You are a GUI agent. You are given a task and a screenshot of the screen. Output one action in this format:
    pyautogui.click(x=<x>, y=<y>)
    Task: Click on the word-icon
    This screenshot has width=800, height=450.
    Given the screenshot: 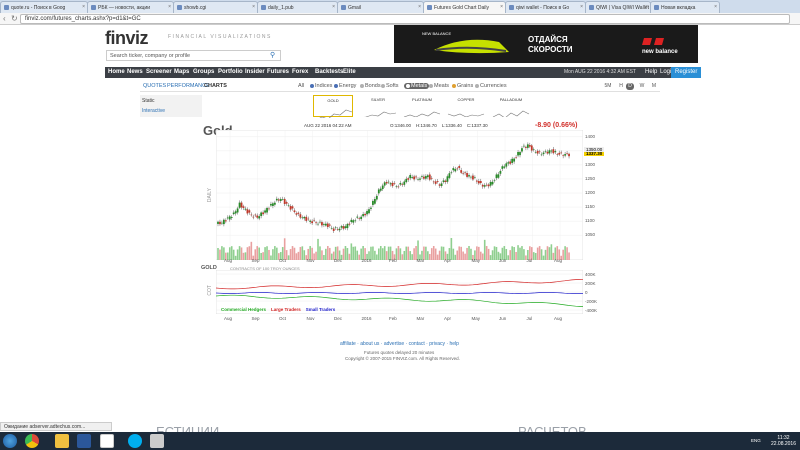 What is the action you would take?
    pyautogui.click(x=84, y=441)
    